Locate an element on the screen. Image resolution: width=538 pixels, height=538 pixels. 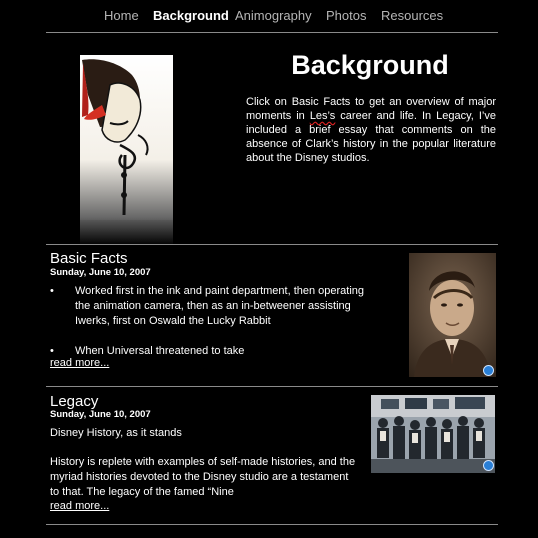
intro-text-name: Les’s is located at coordinates (322, 116).